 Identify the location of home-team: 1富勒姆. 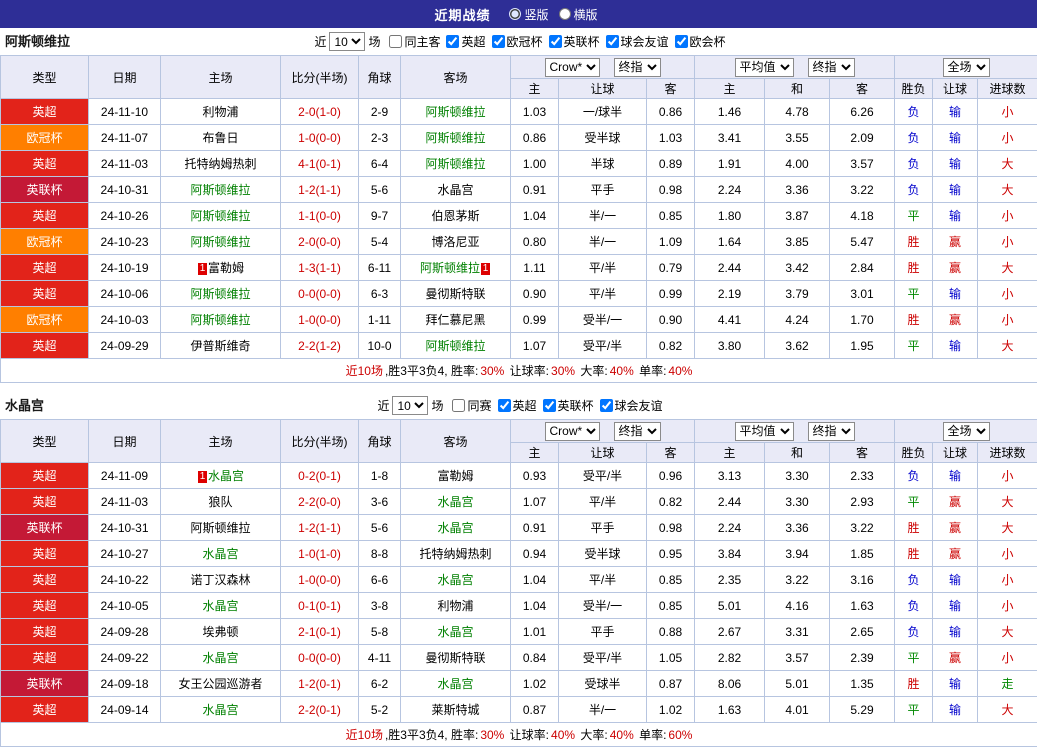
(221, 268).